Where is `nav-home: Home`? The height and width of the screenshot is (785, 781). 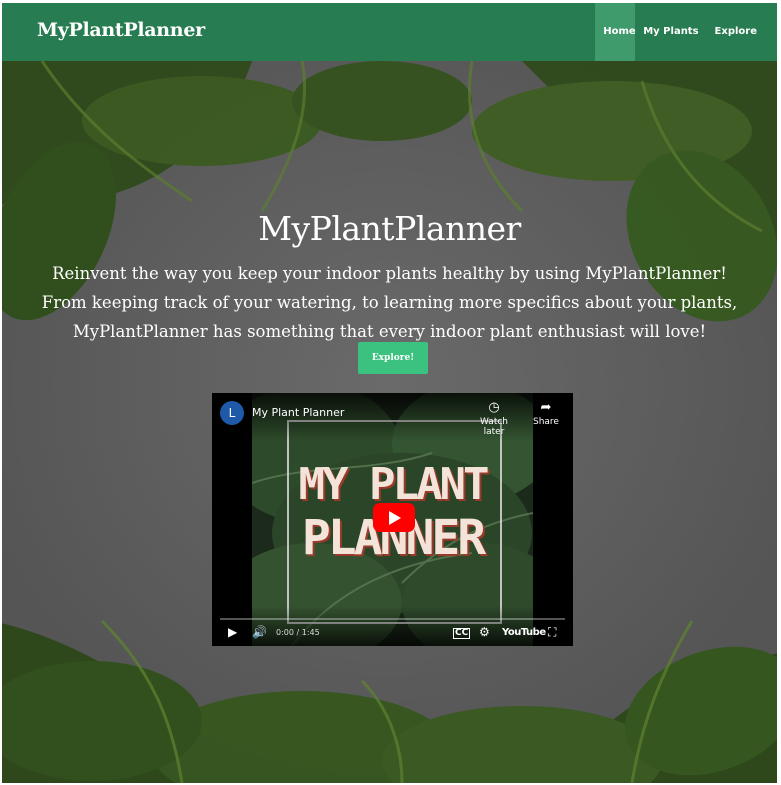 nav-home: Home is located at coordinates (615, 32).